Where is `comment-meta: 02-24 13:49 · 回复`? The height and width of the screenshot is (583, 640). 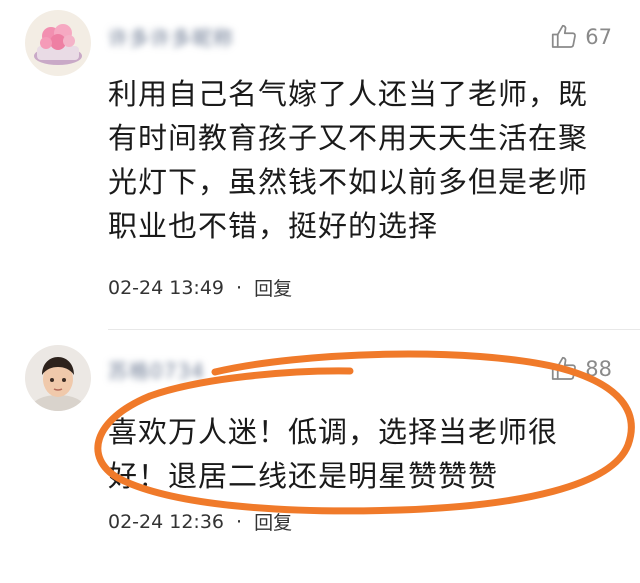
comment-meta: 02-24 13:49 · 回复 is located at coordinates (200, 287).